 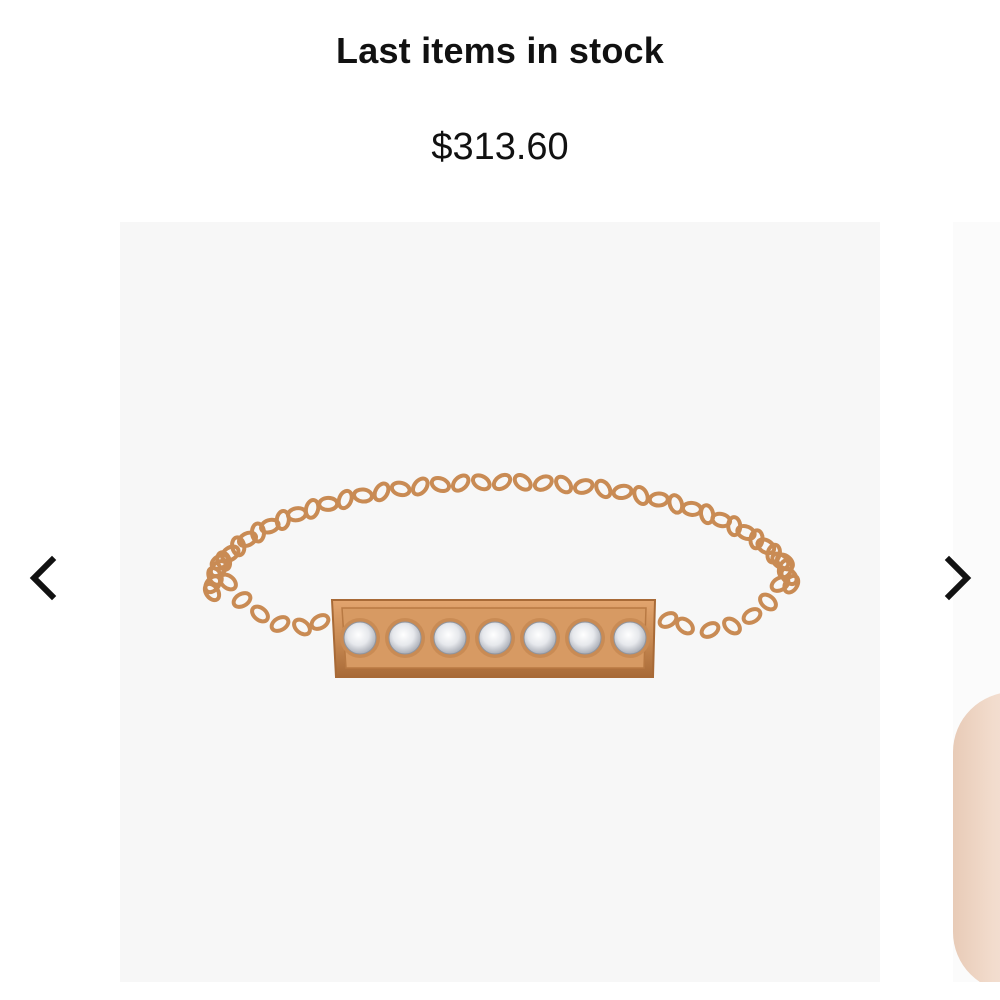 I want to click on chevron-left-icon, so click(x=43, y=578).